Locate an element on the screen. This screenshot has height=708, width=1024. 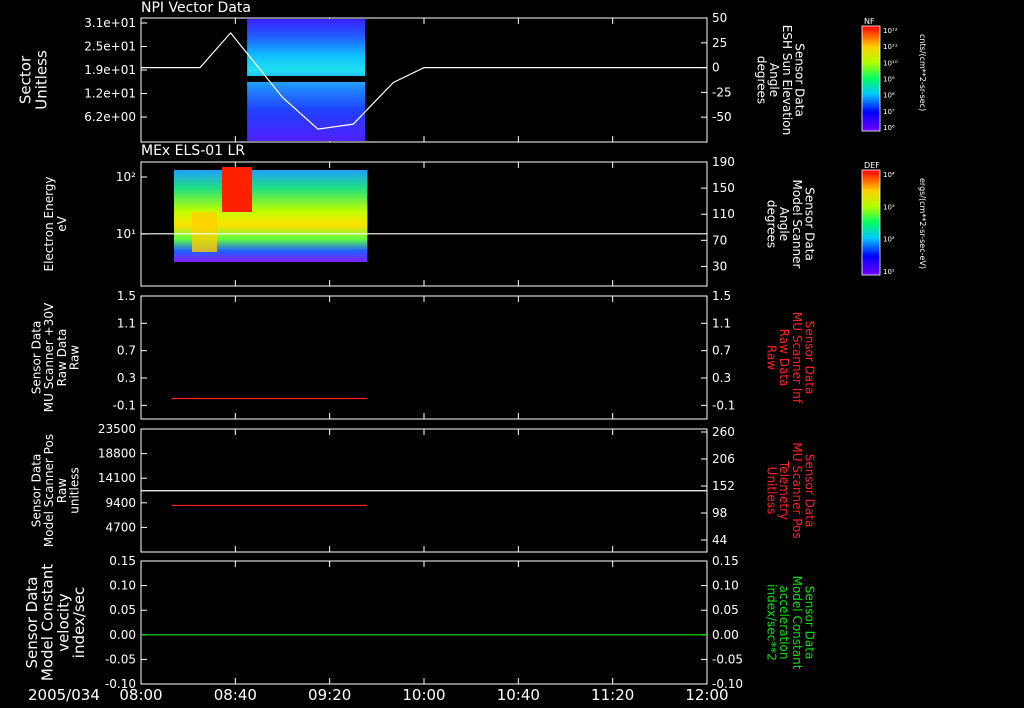
vel-ytick-right-label: 0.00 is located at coordinates (725, 635).